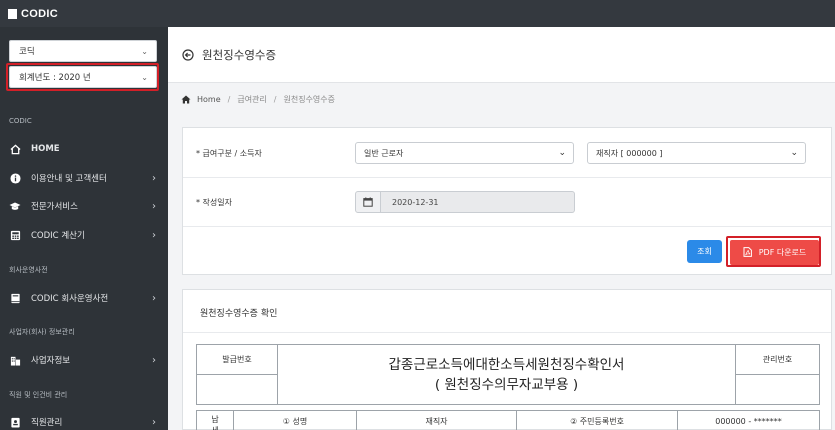 The height and width of the screenshot is (430, 835). I want to click on document-title: 갑종근로소득에대한소득세원천징수확인서 ( 원천징수의무자교부용 ), so click(506, 374).